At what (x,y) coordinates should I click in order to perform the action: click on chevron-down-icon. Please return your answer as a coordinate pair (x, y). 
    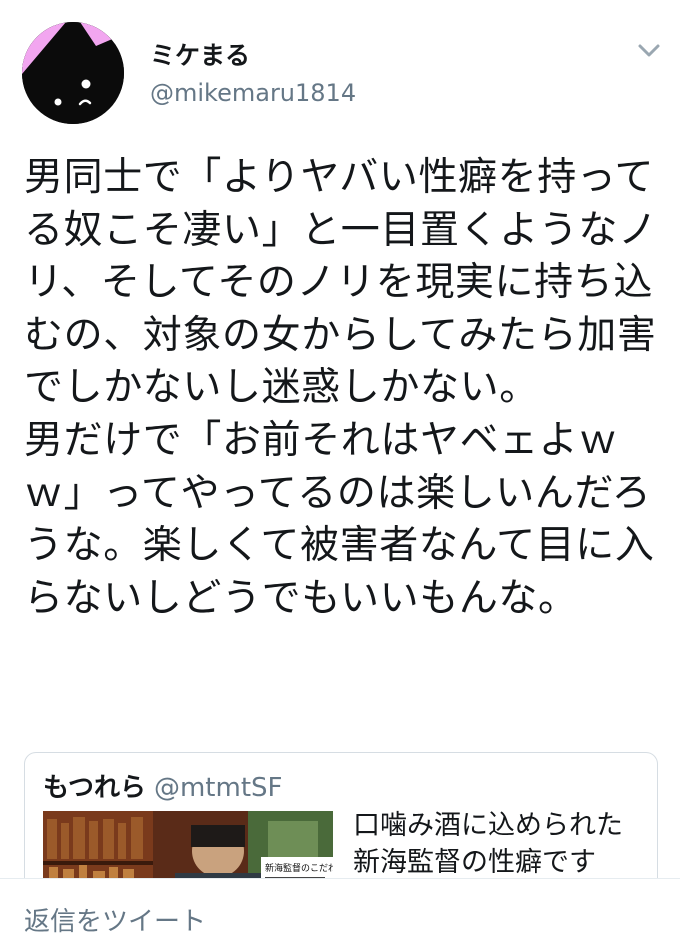
    Looking at the image, I should click on (649, 50).